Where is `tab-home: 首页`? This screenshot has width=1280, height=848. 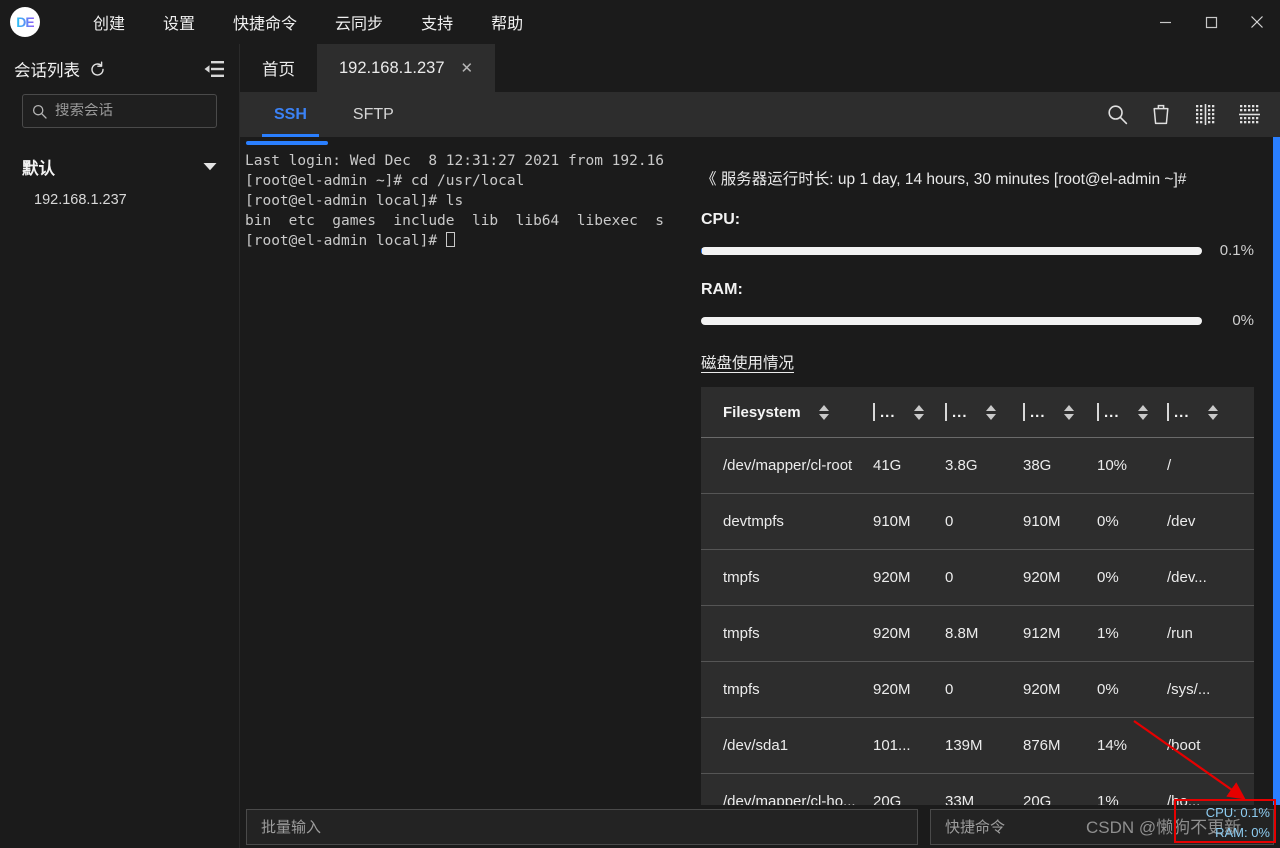
tab-home: 首页 is located at coordinates (278, 68).